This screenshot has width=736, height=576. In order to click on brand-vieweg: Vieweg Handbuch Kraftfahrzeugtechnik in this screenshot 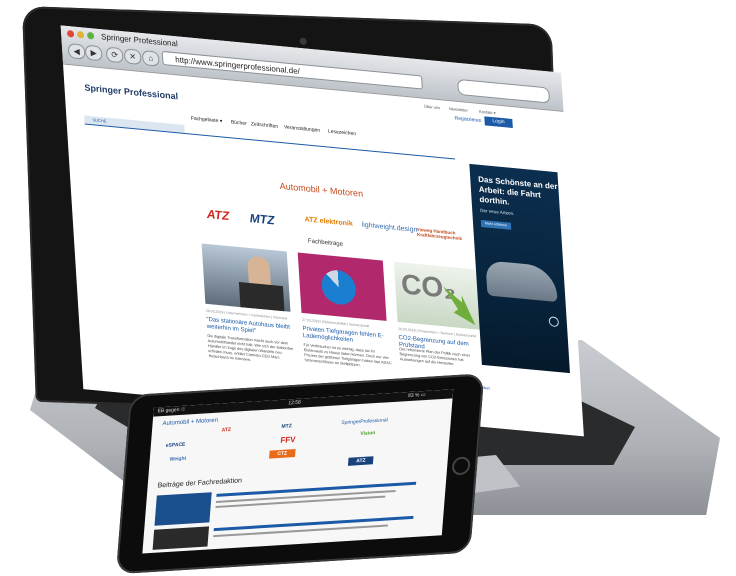, I will do `click(442, 234)`.